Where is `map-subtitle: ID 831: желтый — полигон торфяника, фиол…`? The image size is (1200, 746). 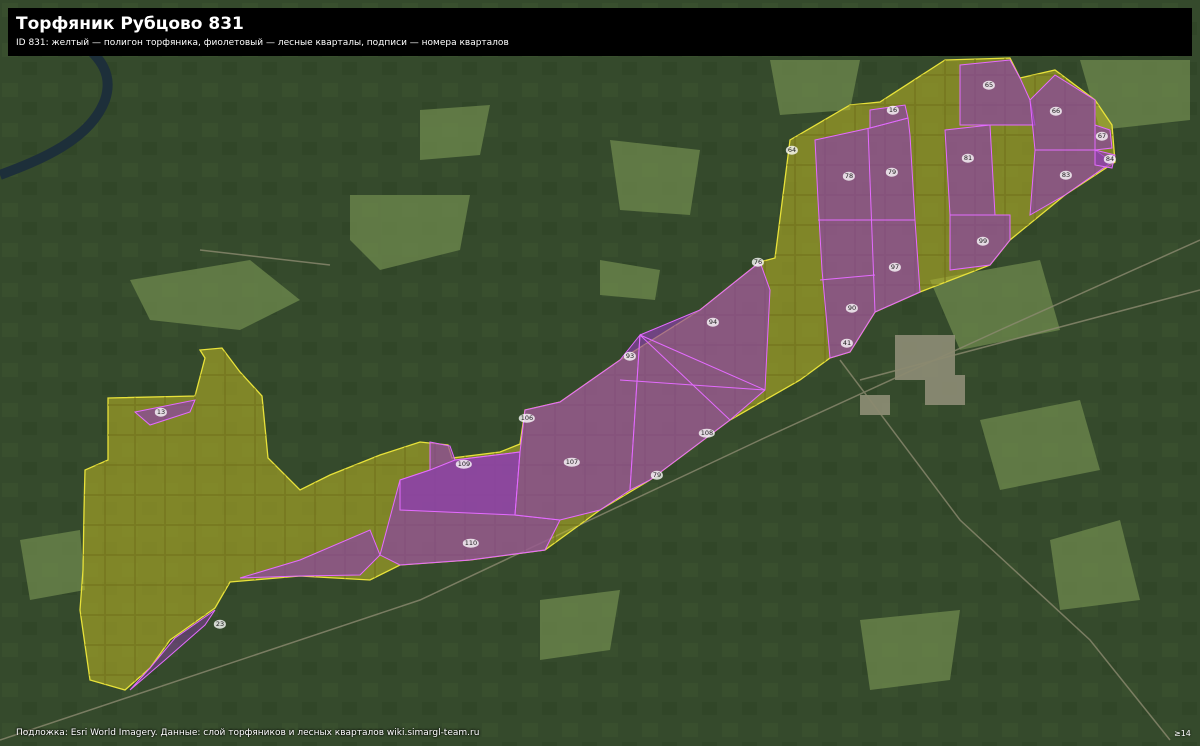
map-subtitle: ID 831: желтый — полигон торфяника, фиол… is located at coordinates (262, 43).